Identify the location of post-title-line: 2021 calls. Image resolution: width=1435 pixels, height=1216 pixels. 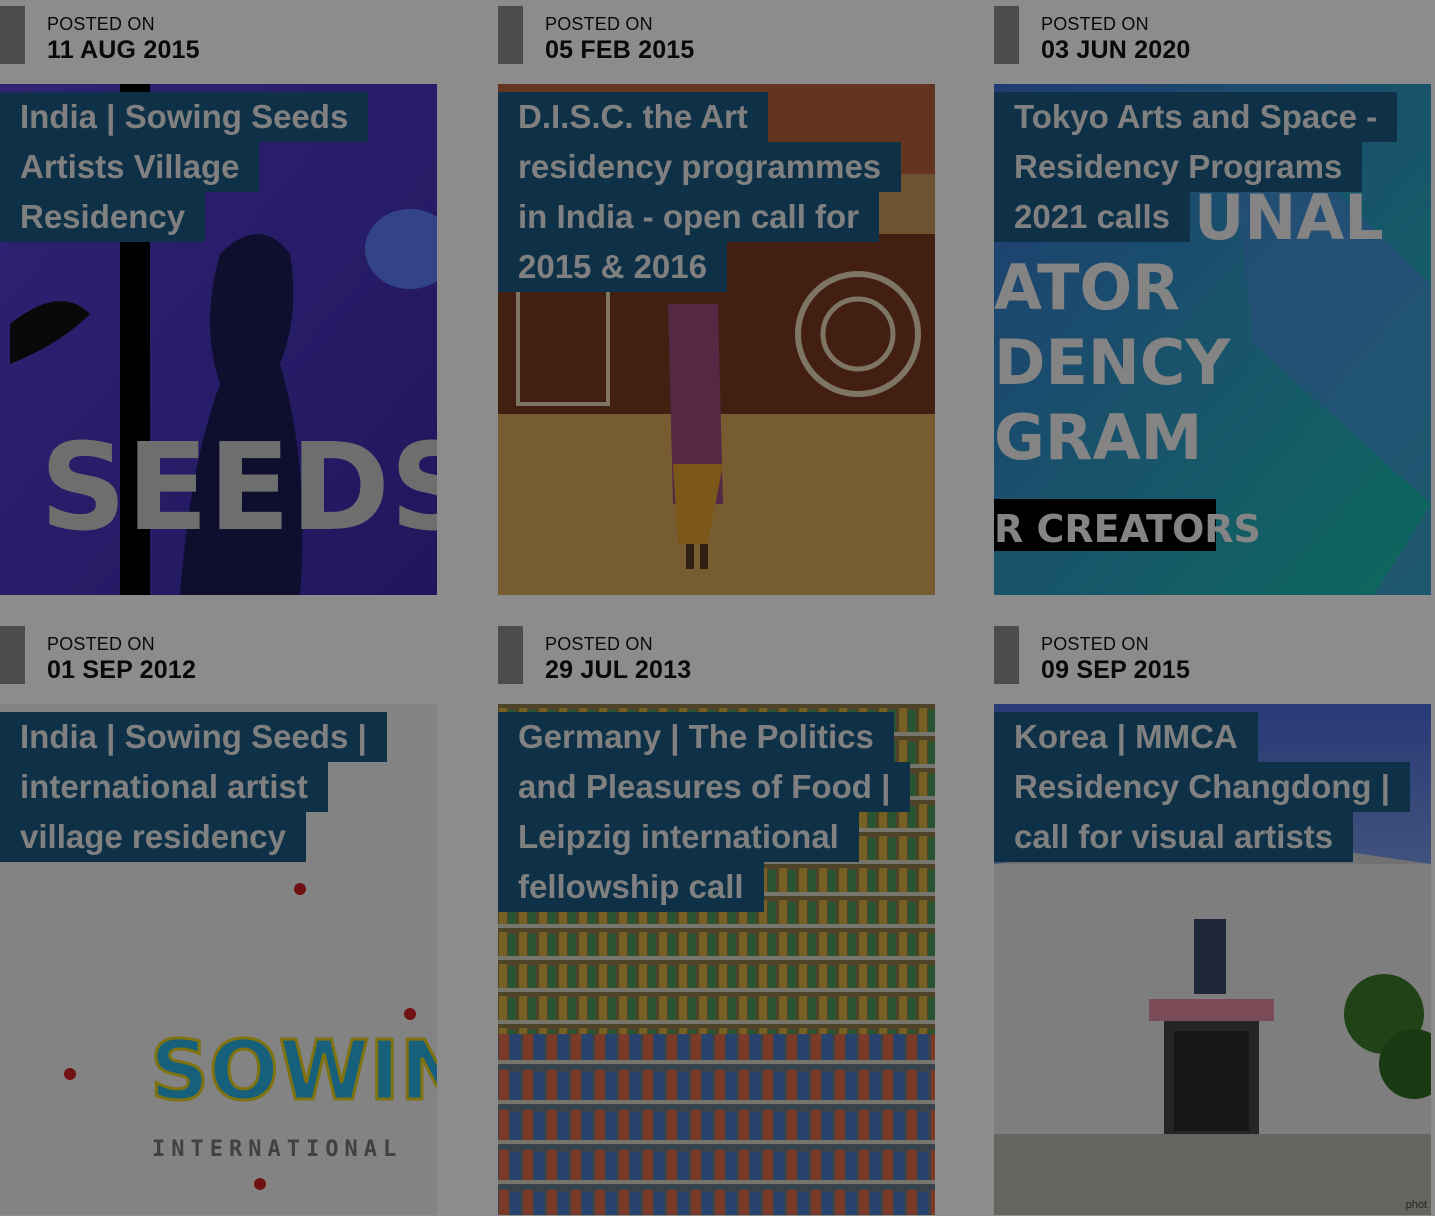
(1092, 217).